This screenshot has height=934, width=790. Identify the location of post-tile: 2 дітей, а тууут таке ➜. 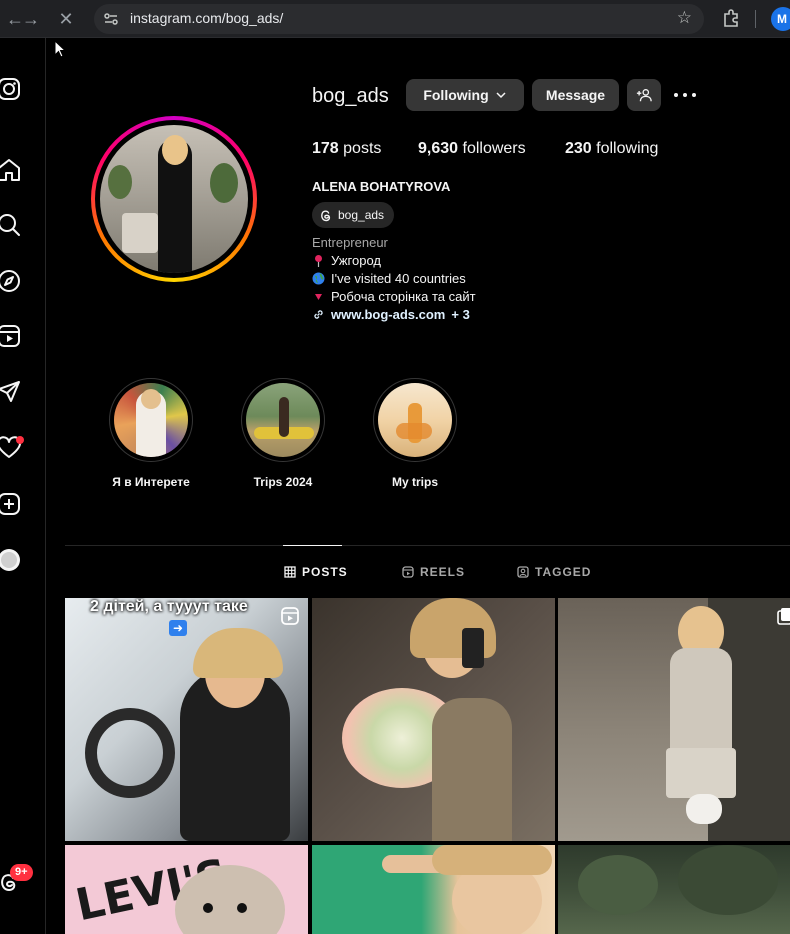
(186, 719).